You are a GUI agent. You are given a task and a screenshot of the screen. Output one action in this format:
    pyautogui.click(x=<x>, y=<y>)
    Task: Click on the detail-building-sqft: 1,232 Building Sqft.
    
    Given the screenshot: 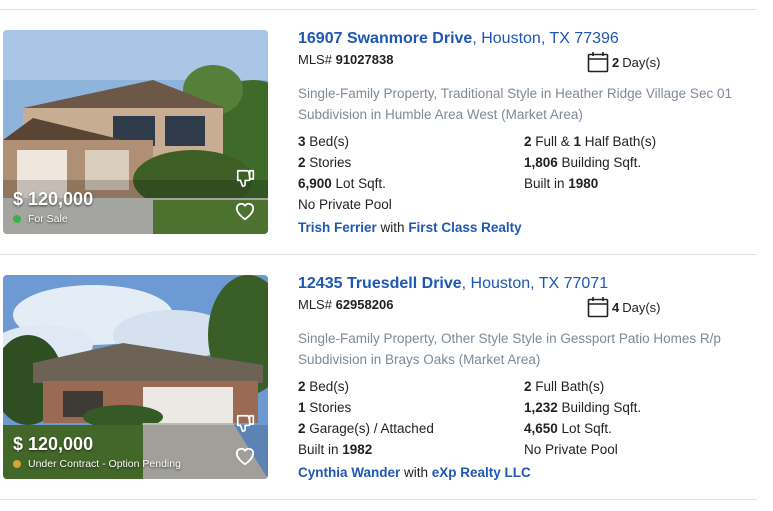 What is the action you would take?
    pyautogui.click(x=583, y=407)
    